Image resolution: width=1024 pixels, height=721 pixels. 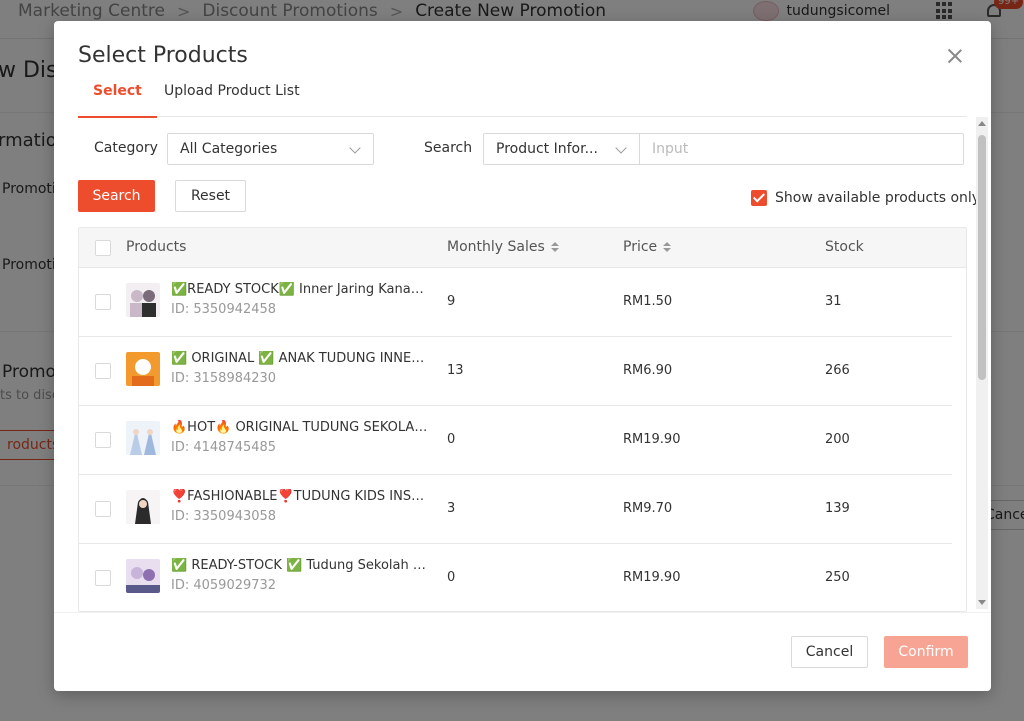 I want to click on confirm-button: Confirm, so click(x=926, y=652).